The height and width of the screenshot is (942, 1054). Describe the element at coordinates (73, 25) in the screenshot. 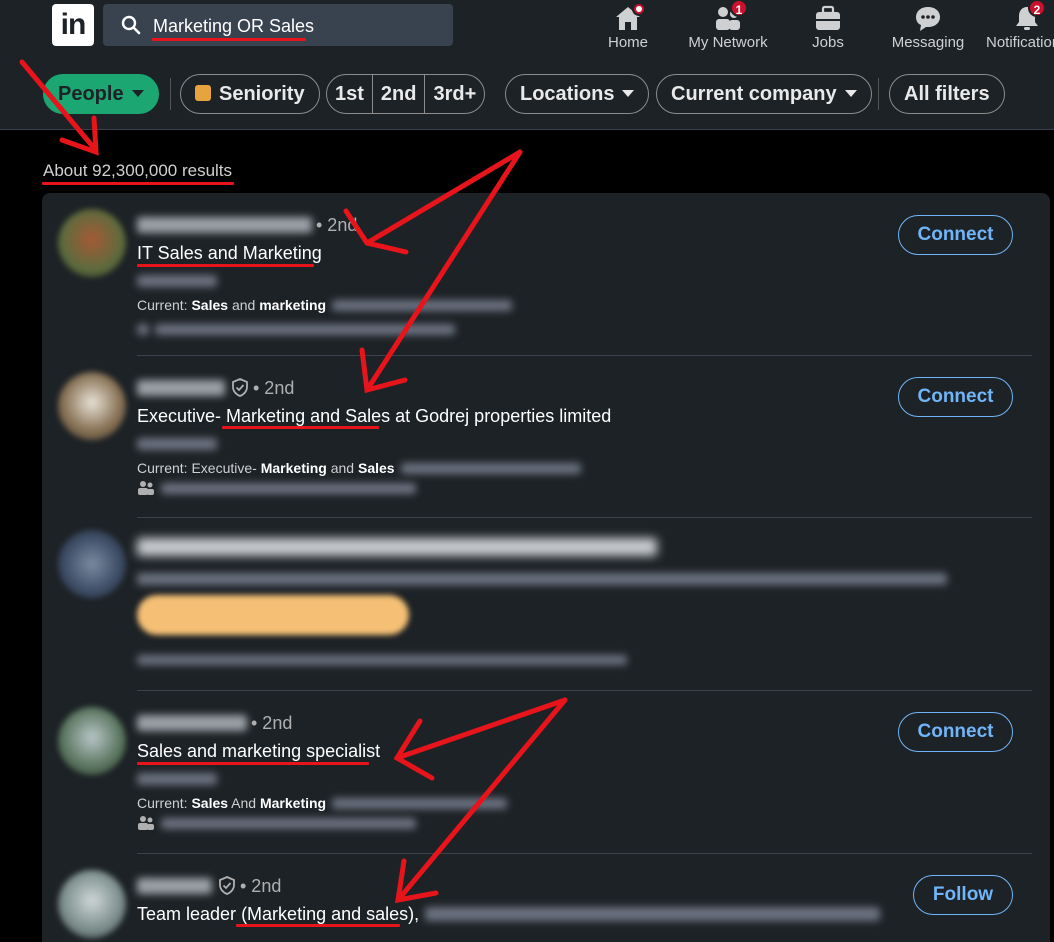

I see `linkedin-logo: in` at that location.